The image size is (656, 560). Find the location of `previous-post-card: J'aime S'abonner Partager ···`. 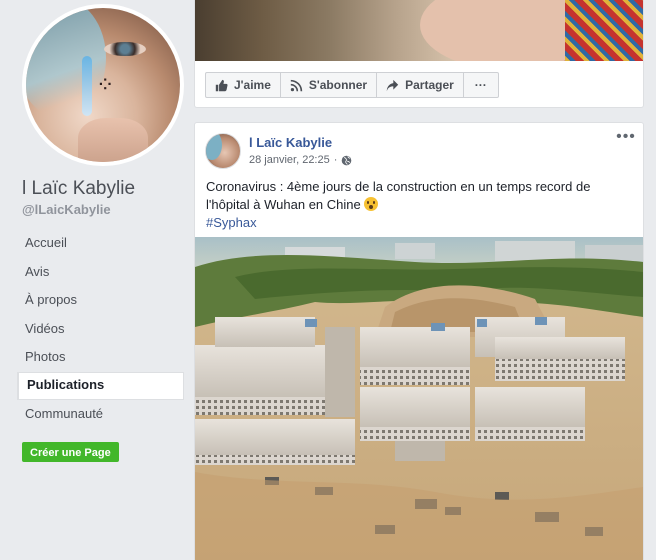

previous-post-card: J'aime S'abonner Partager ··· is located at coordinates (419, 54).